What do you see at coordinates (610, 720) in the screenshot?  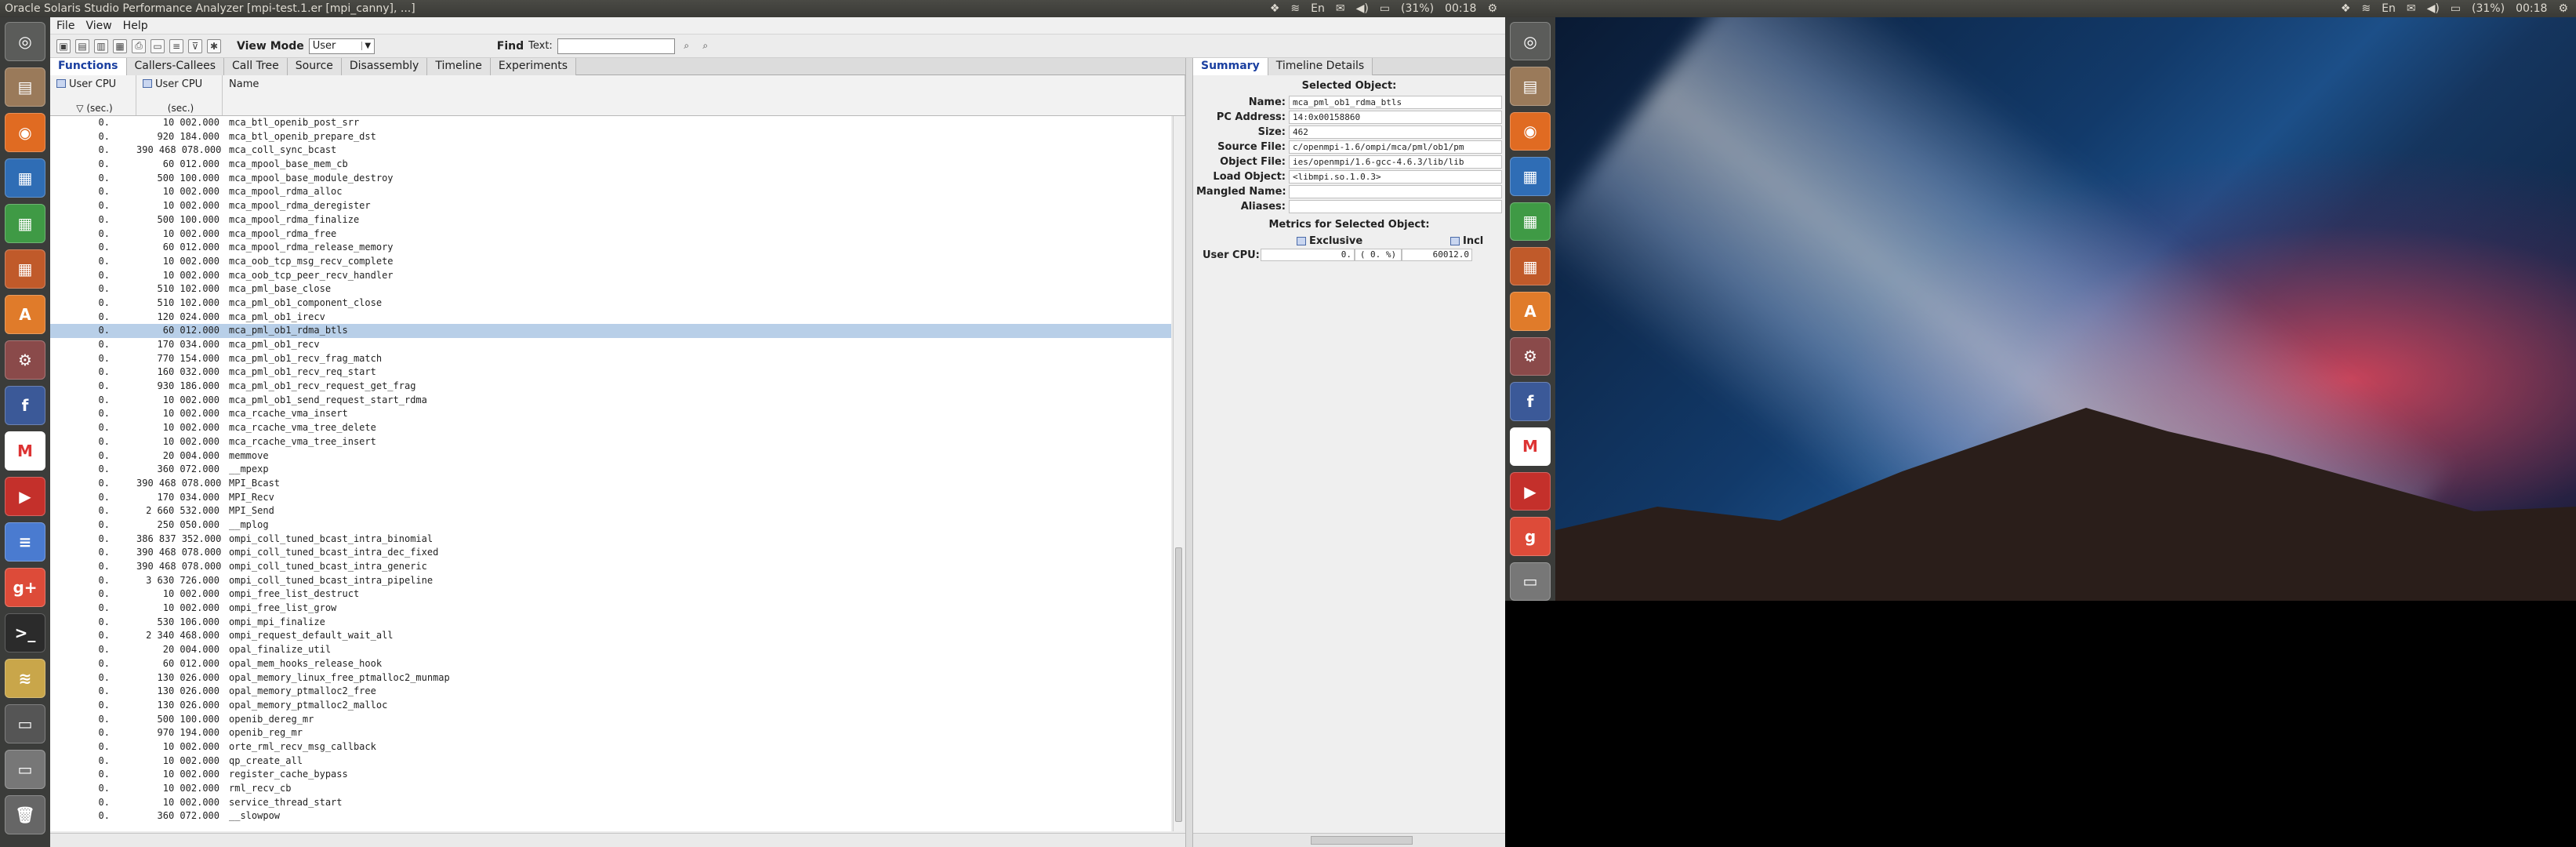 I see `table-row: 0. 500 100.000 openib_dereg_mr` at bounding box center [610, 720].